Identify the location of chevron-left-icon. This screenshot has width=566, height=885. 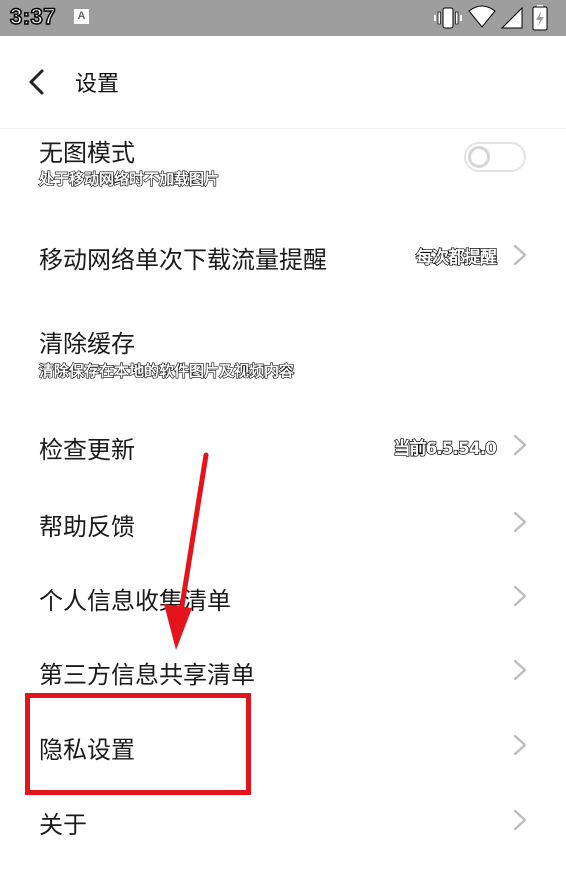
(37, 82).